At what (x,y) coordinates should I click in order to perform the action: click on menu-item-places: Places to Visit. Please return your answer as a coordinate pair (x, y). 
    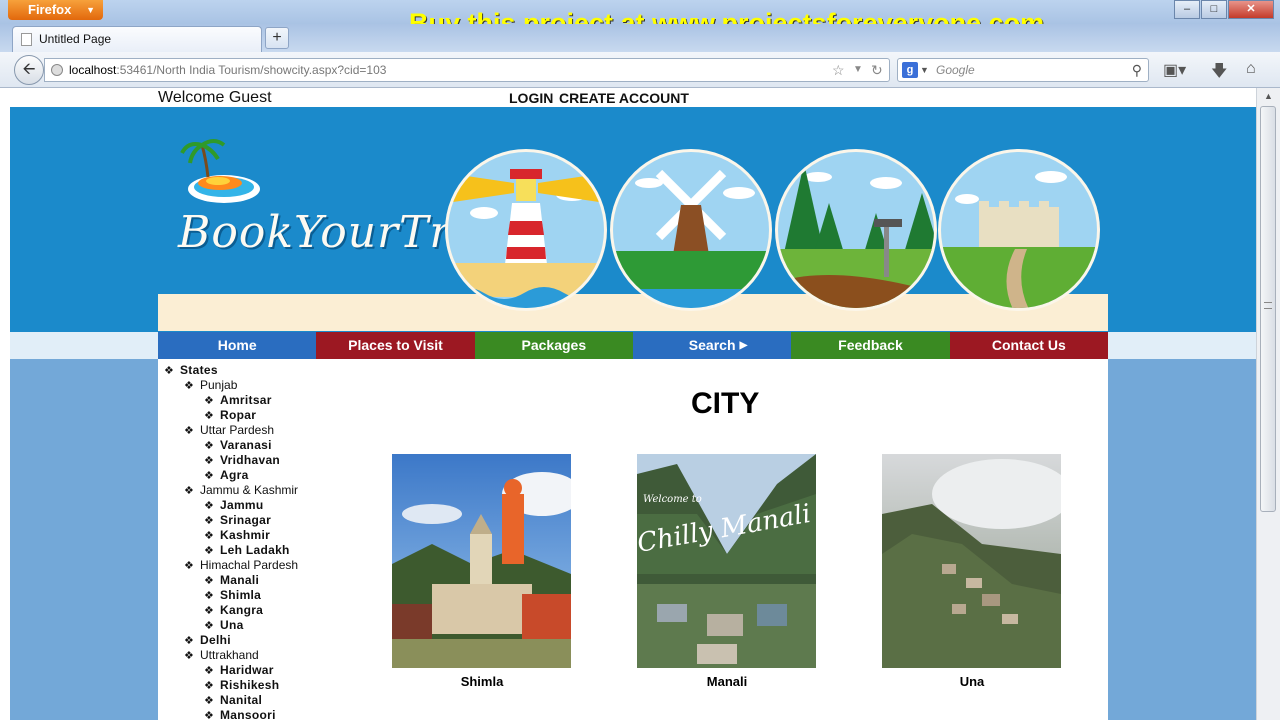
    Looking at the image, I should click on (395, 345).